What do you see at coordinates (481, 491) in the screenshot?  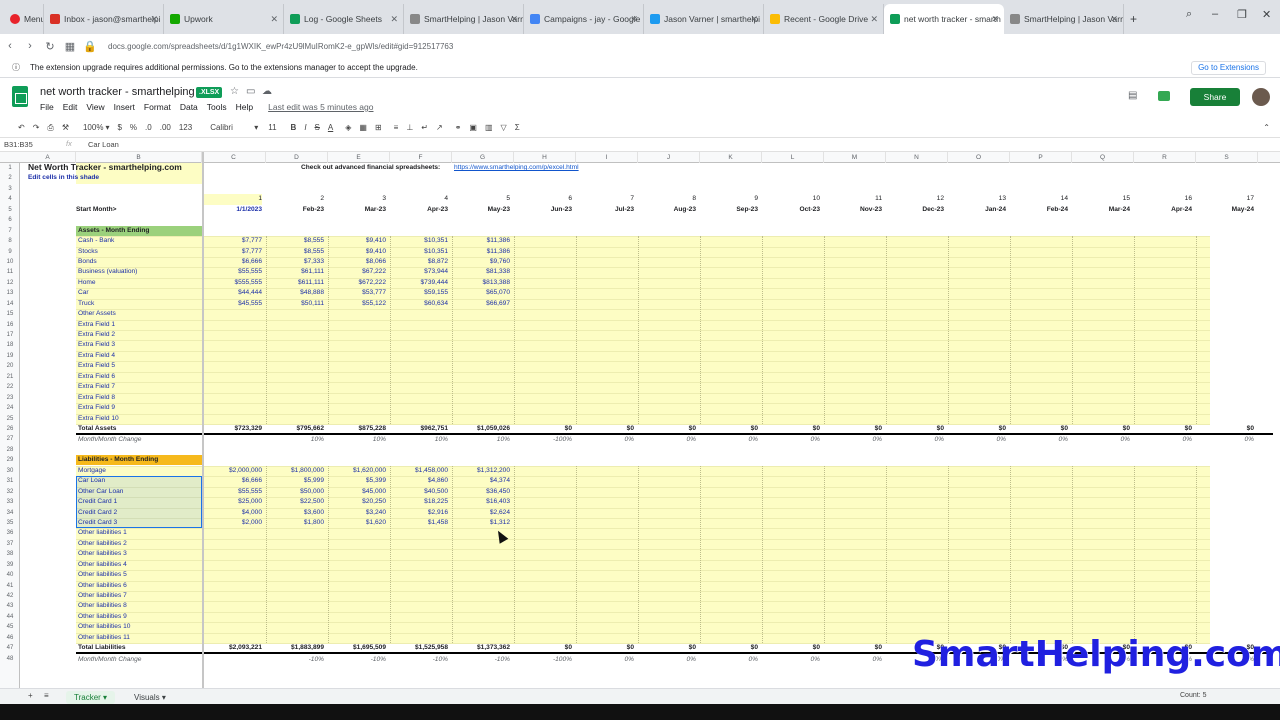 I see `liability-value: $36,450` at bounding box center [481, 491].